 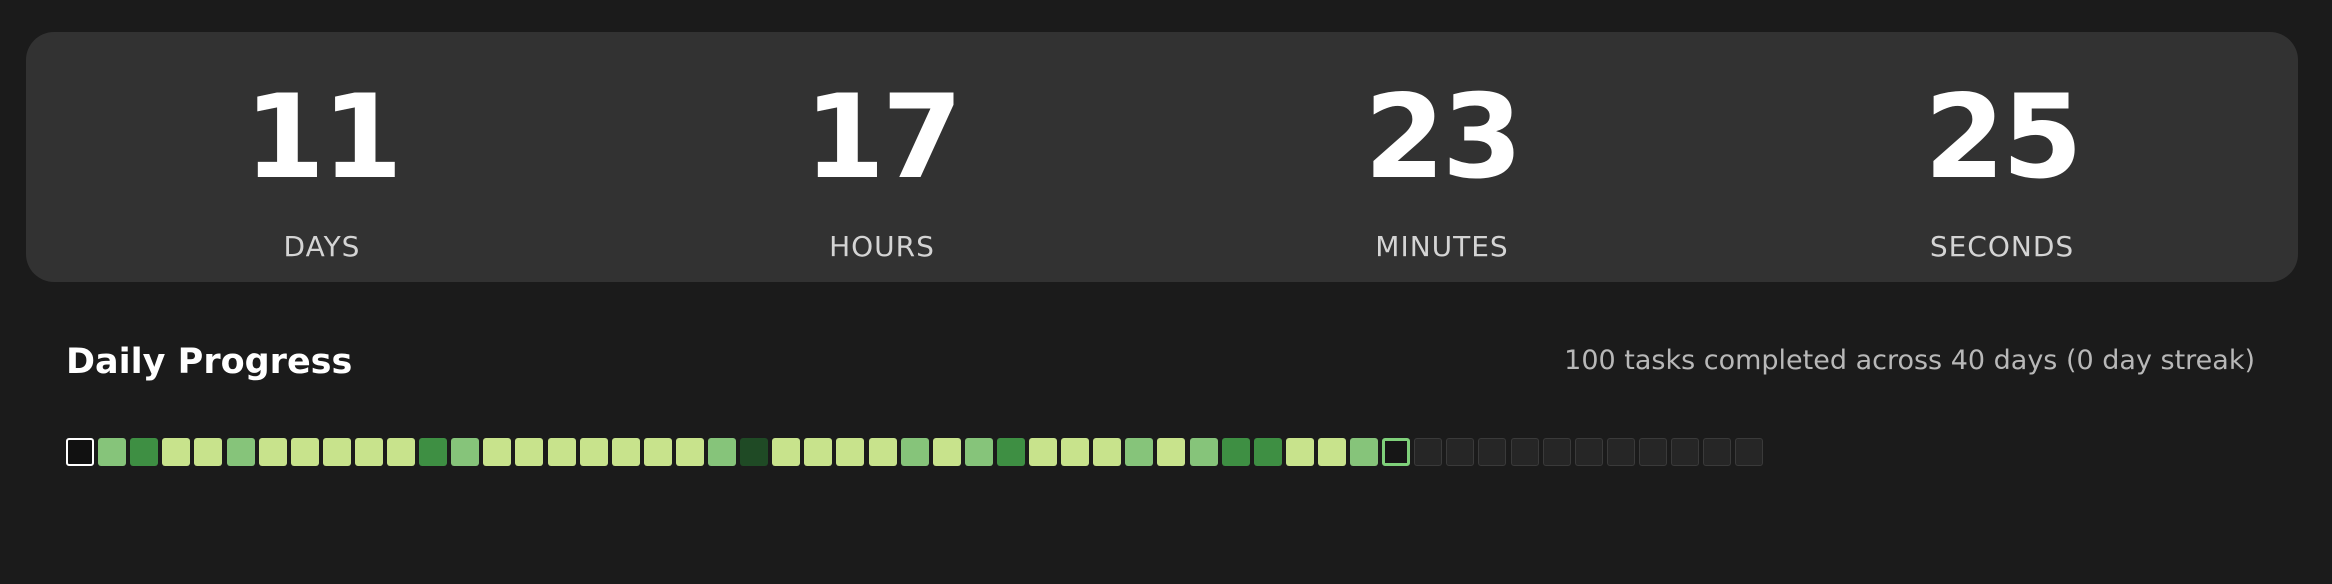 What do you see at coordinates (1396, 452) in the screenshot?
I see `day-cell-today` at bounding box center [1396, 452].